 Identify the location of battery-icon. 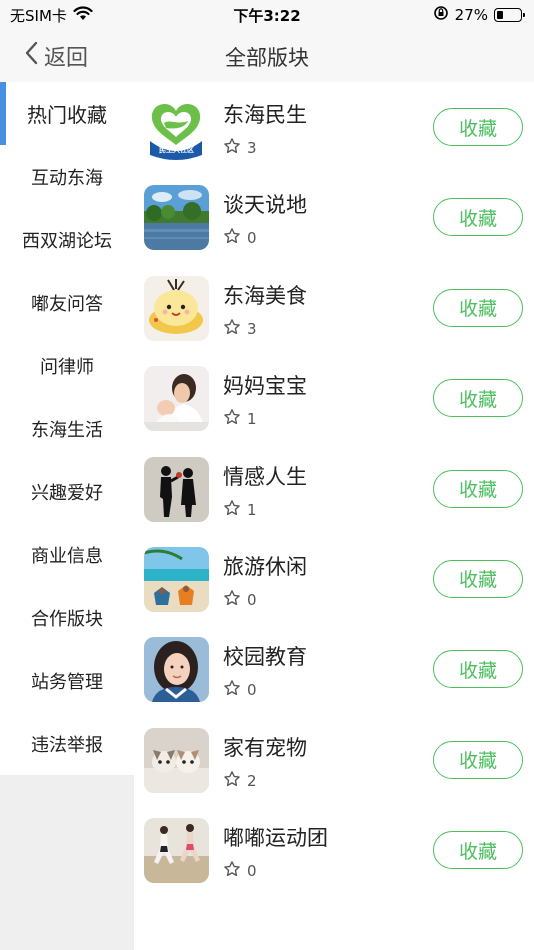
(509, 15).